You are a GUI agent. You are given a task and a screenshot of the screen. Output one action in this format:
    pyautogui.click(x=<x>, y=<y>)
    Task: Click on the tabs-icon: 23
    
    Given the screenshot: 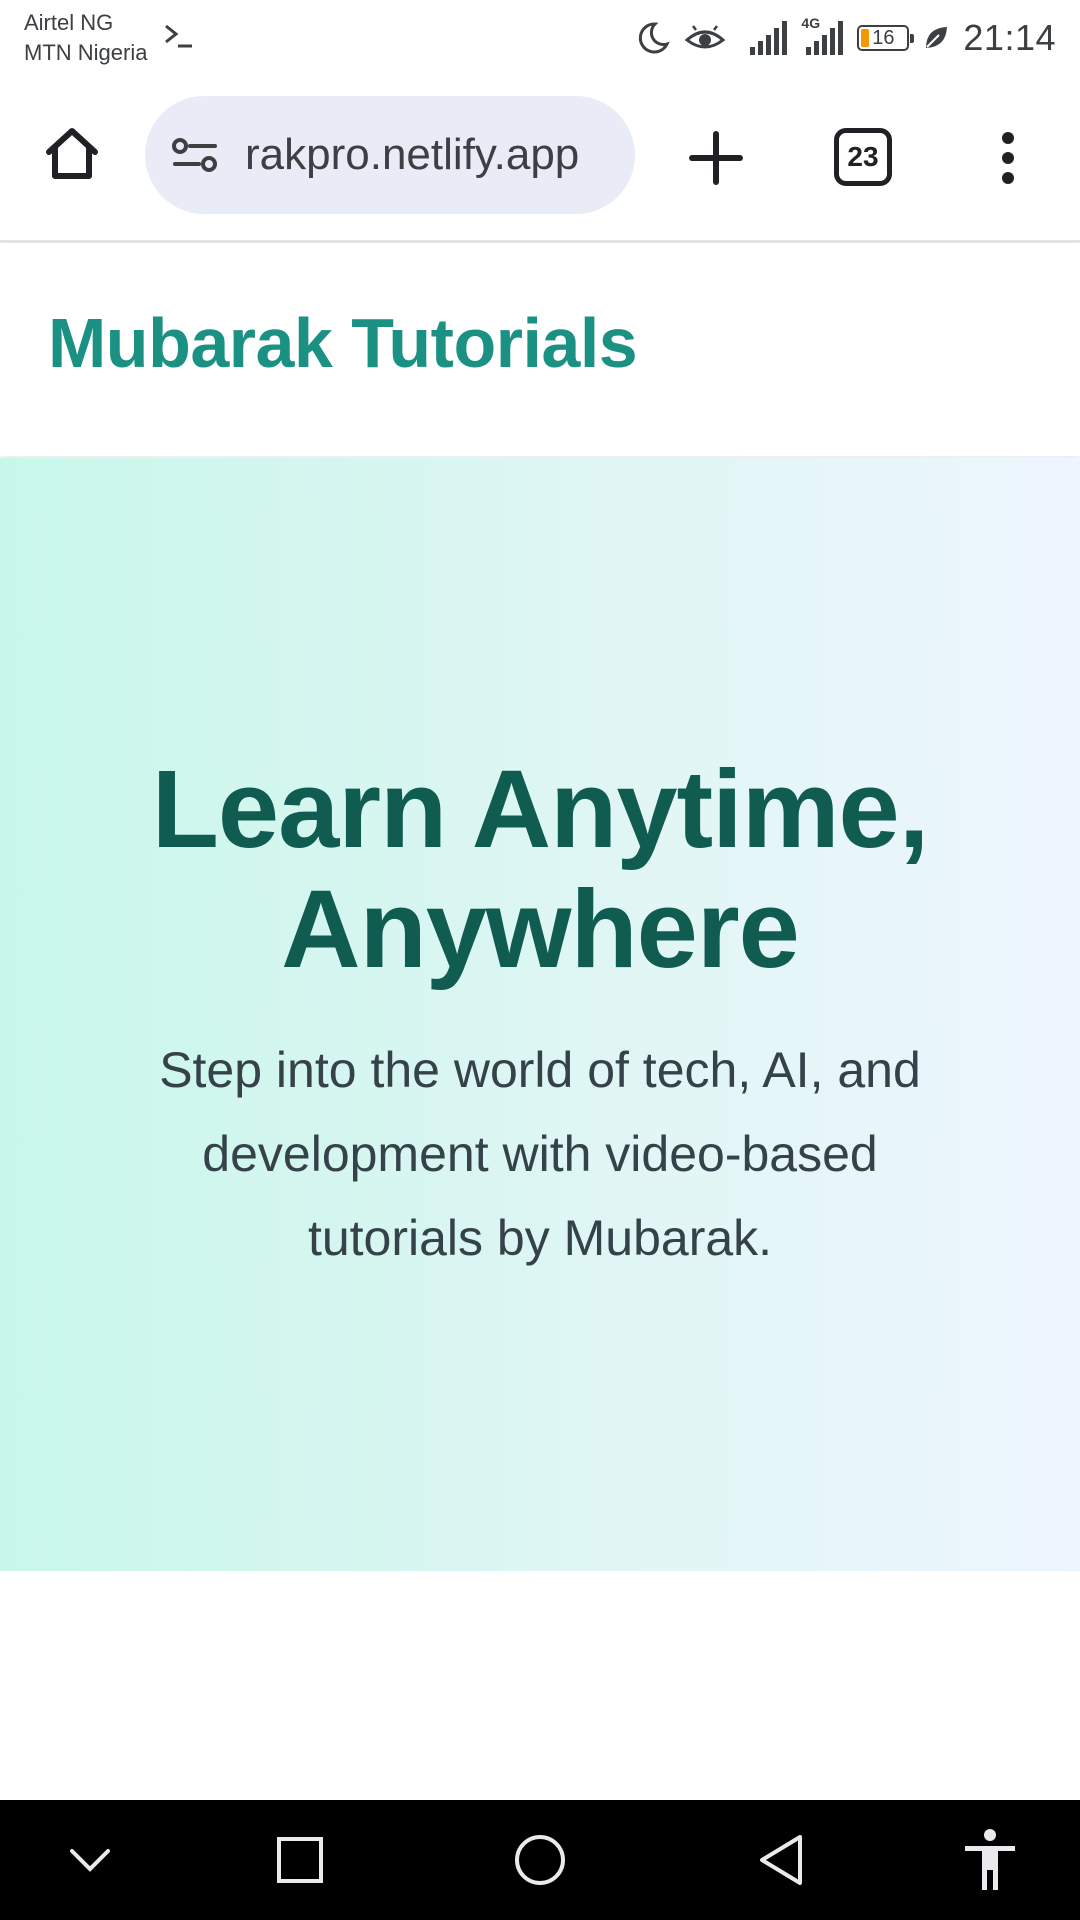 What is the action you would take?
    pyautogui.click(x=863, y=157)
    